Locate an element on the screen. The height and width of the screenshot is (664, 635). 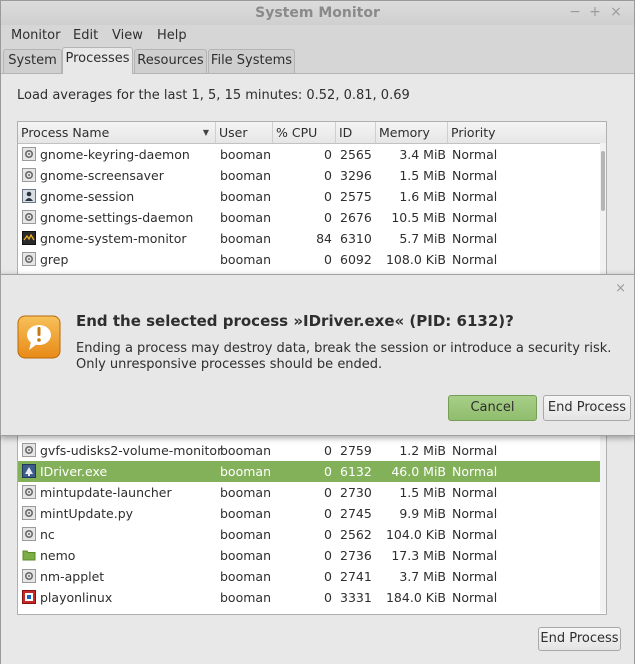
cell-memory: 104.0 KiB is located at coordinates (415, 534).